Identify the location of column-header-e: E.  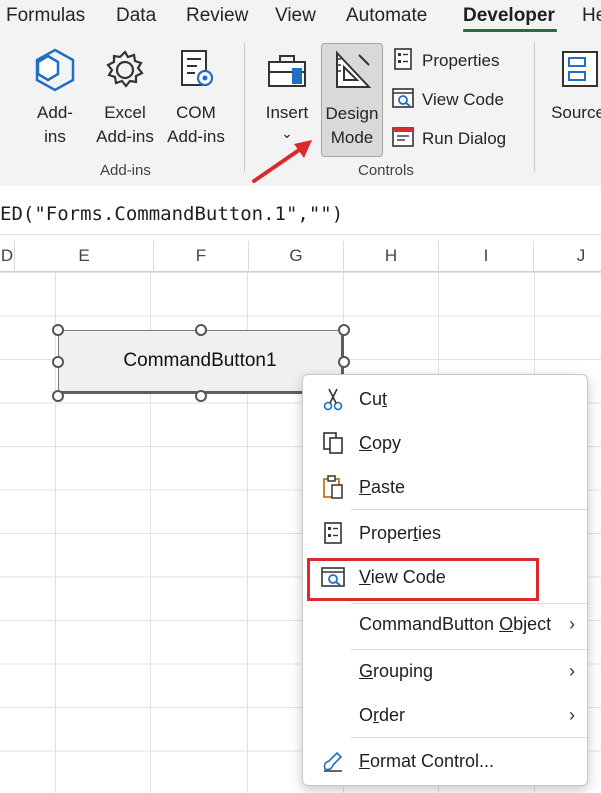
(84, 256).